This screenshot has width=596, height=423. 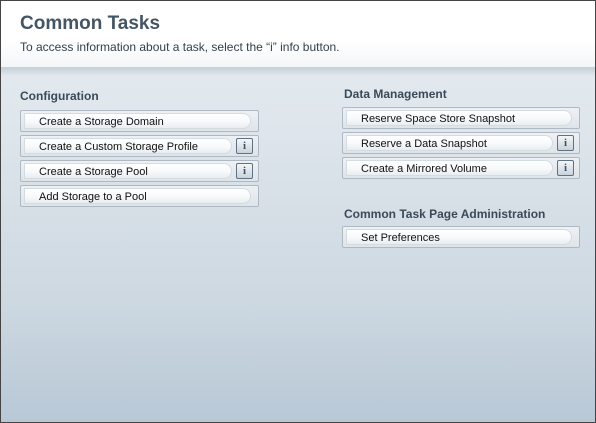 I want to click on task-add-storage-to-pool: Add Storage to a Pool, so click(x=139, y=196).